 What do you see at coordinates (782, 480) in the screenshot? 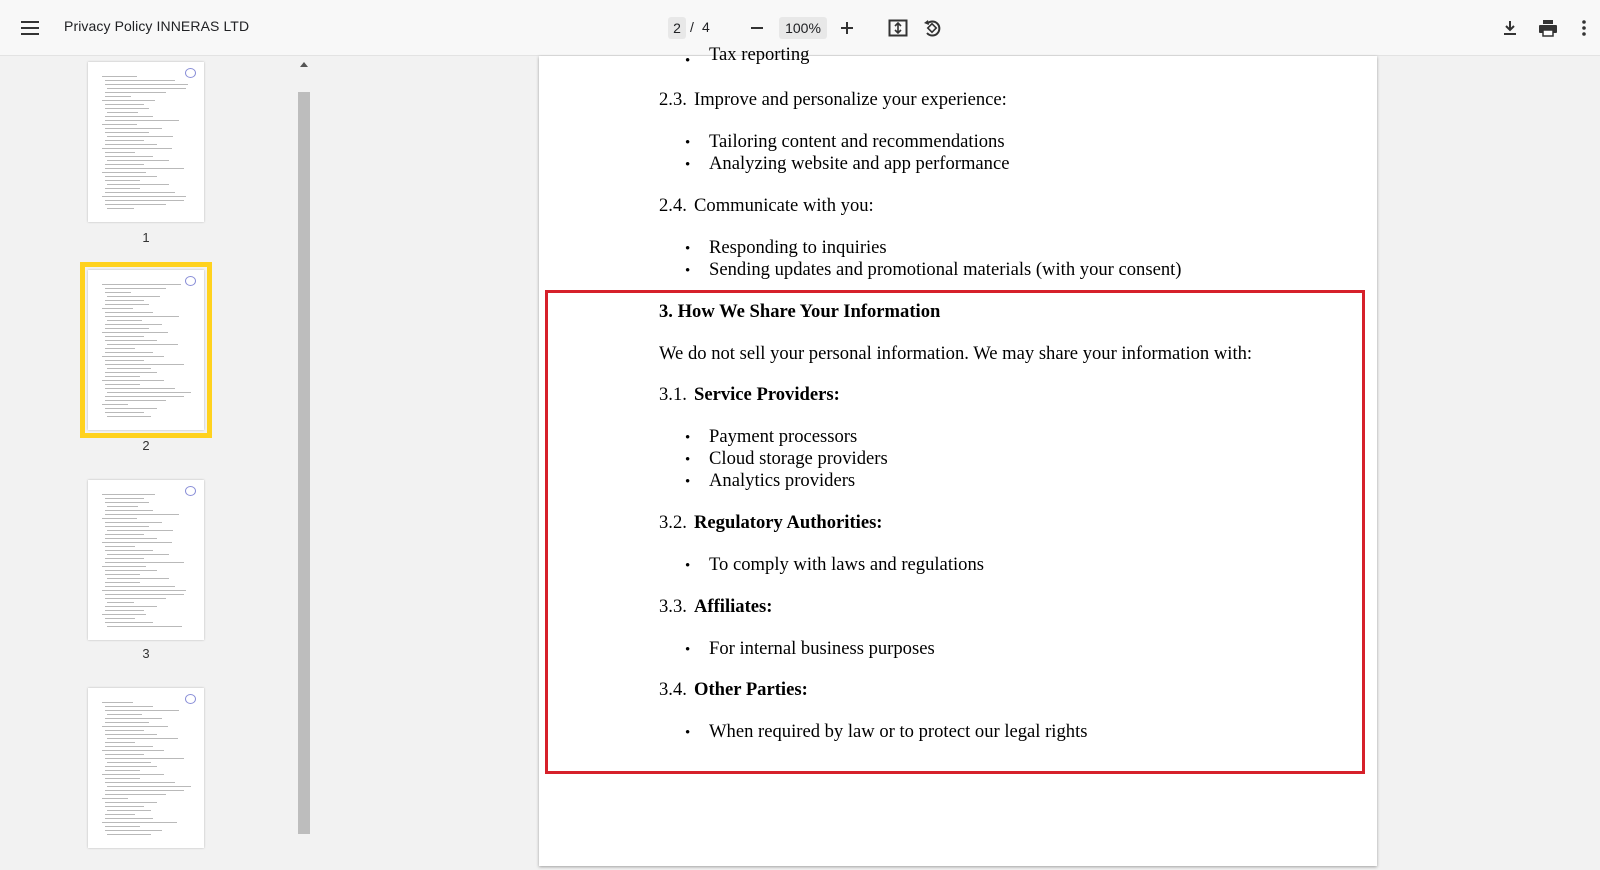
I see `list-item: Analytics providers` at bounding box center [782, 480].